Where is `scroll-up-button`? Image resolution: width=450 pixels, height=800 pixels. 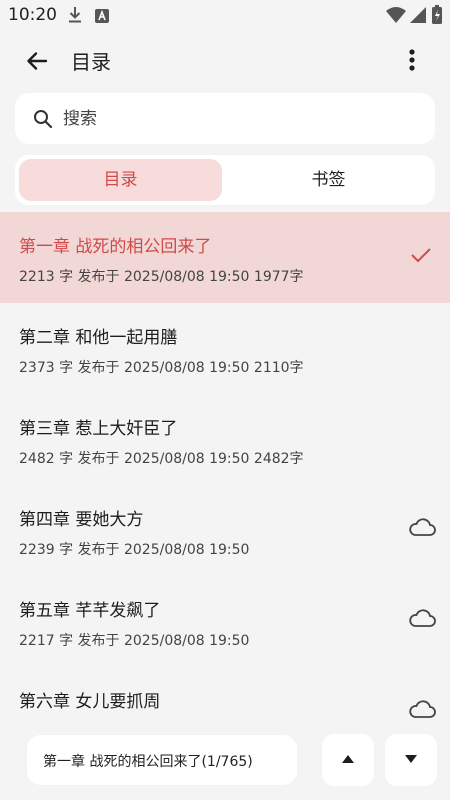 scroll-up-button is located at coordinates (348, 760).